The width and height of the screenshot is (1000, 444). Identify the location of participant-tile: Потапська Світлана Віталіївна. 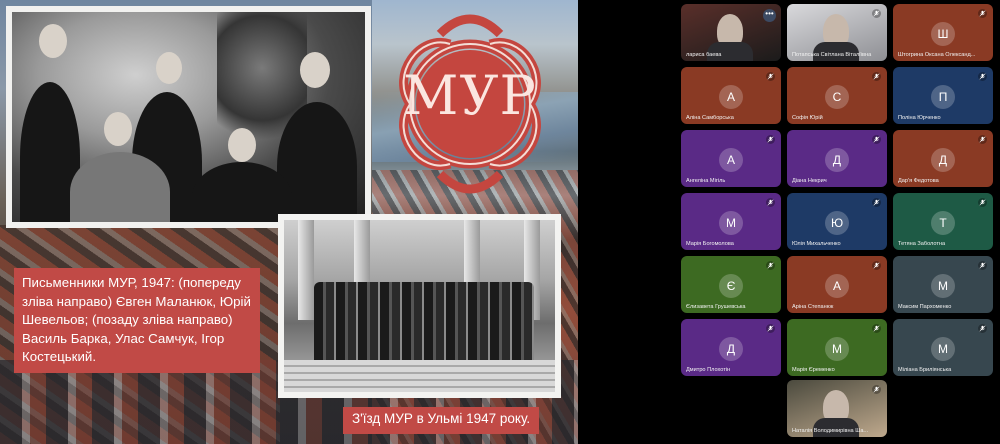
(837, 32).